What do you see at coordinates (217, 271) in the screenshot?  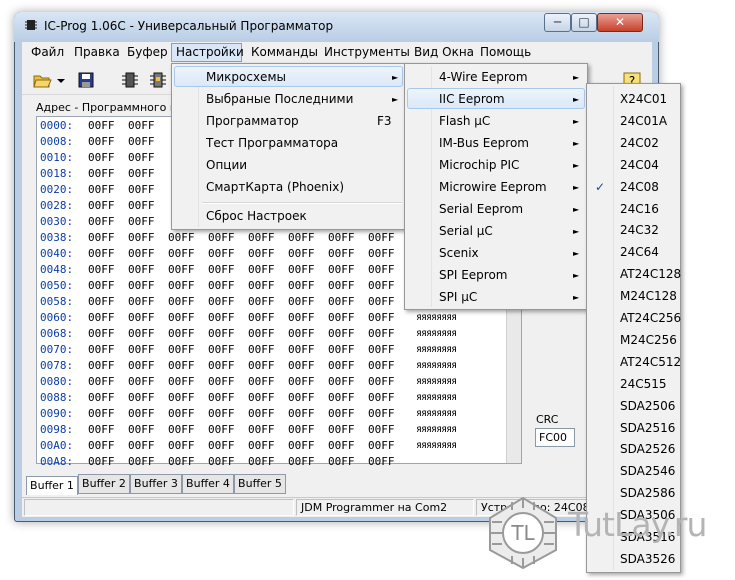 I see `hex-row: 0048: 00FF 00FF 00FF 00FF 00FF 00FF 00FF 00FF` at bounding box center [217, 271].